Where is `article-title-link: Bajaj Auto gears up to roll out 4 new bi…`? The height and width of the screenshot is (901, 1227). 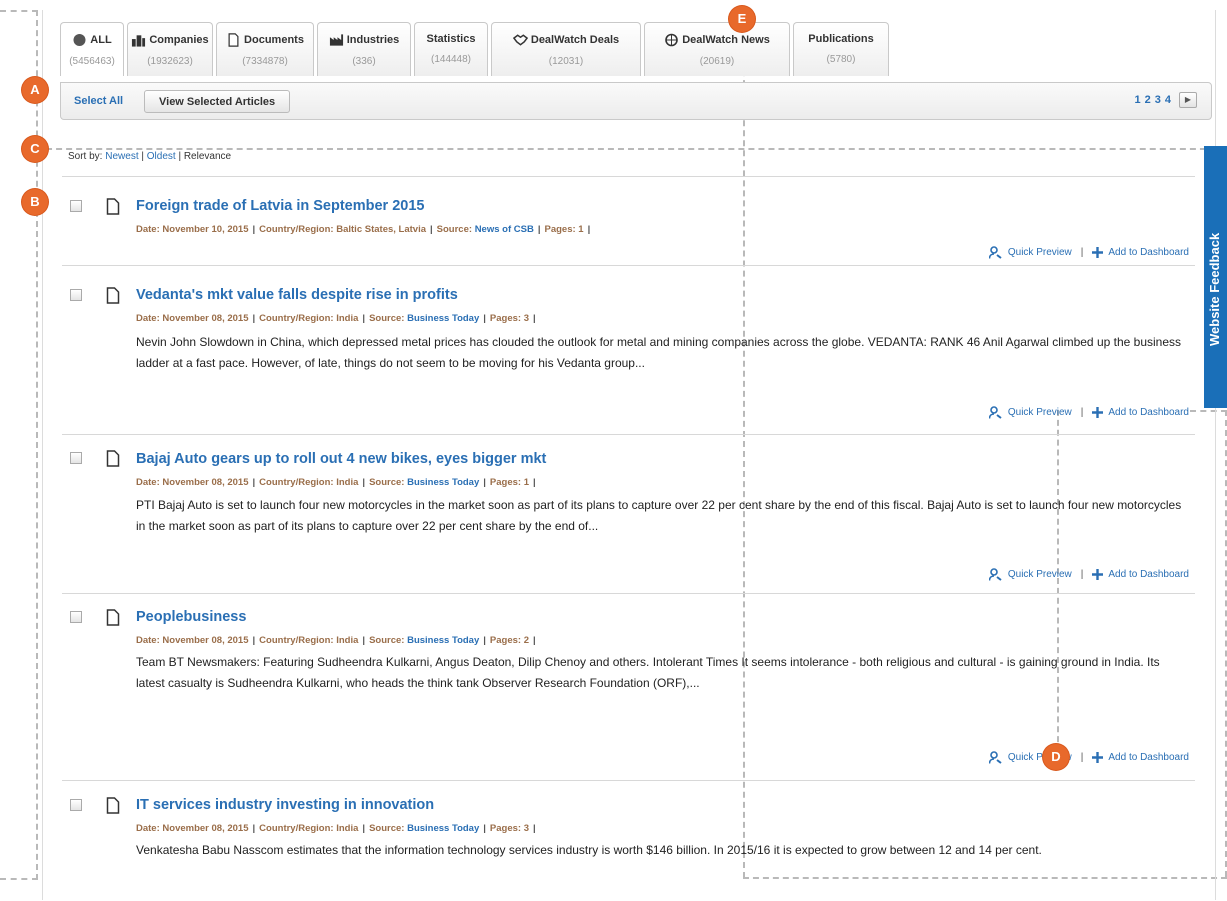 article-title-link: Bajaj Auto gears up to roll out 4 new bi… is located at coordinates (341, 459).